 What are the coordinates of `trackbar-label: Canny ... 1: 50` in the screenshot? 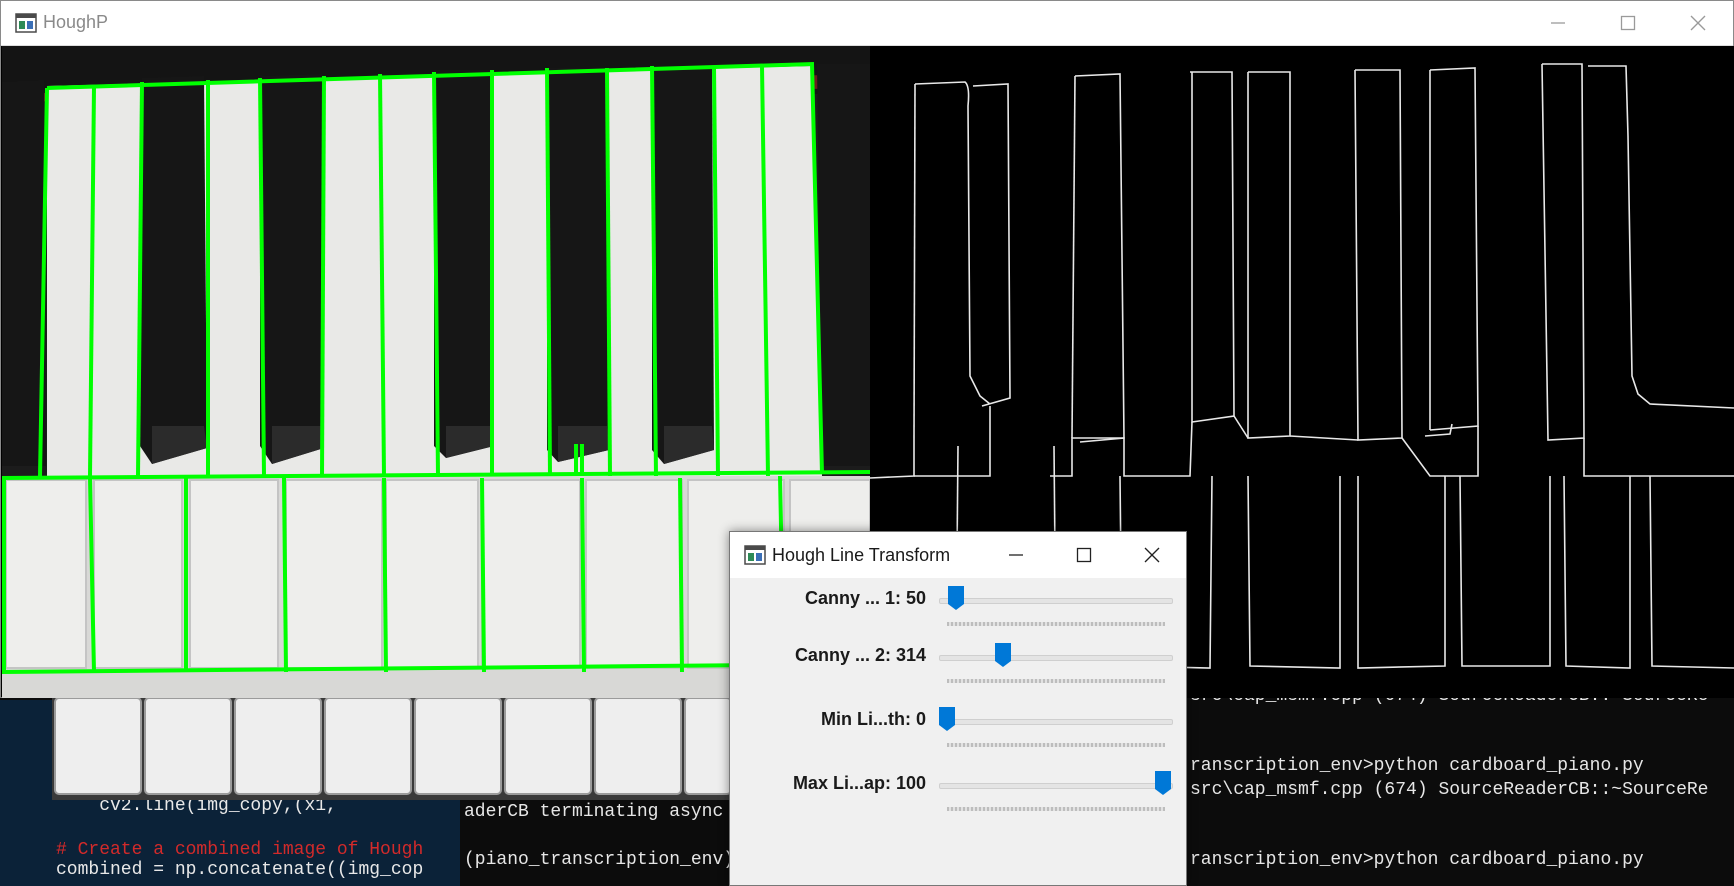 It's located at (865, 598).